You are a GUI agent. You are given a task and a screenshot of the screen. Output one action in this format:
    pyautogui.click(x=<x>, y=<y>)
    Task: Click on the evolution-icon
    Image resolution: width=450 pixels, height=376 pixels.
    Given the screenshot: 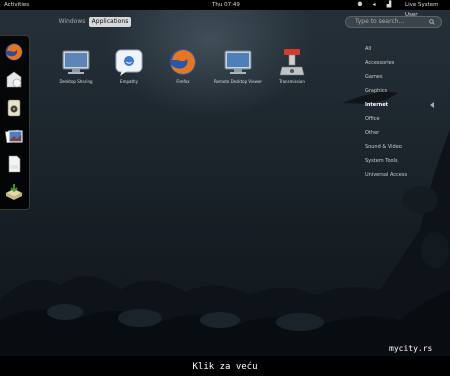 What is the action you would take?
    pyautogui.click(x=14, y=80)
    